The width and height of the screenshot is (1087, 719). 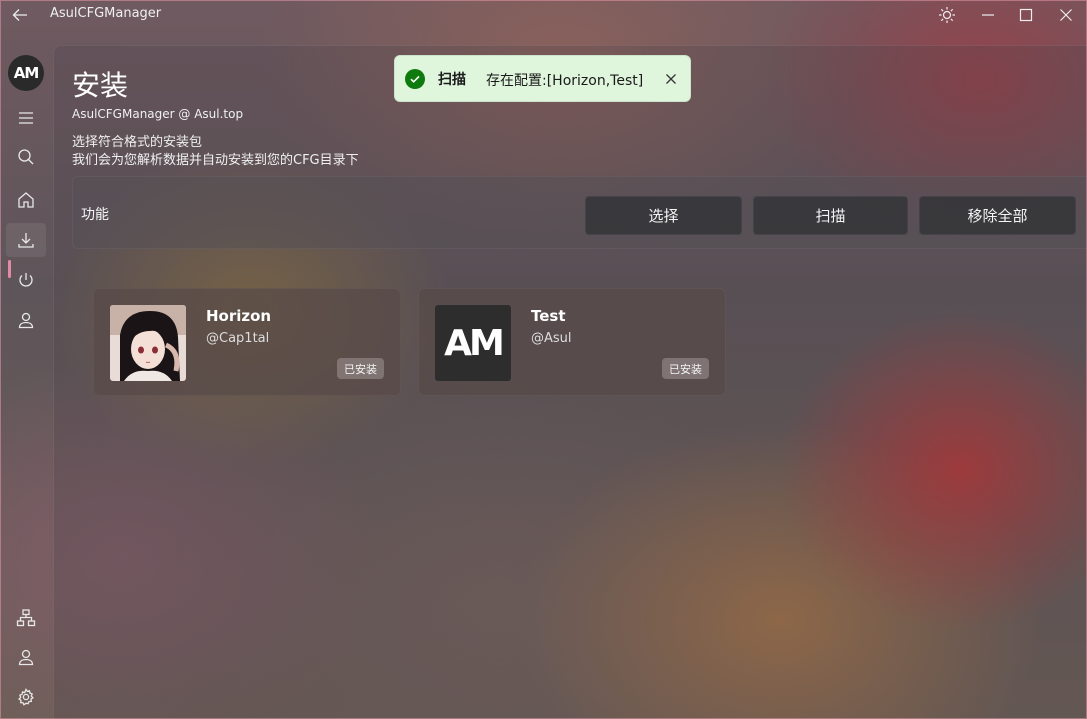 I want to click on nav-home, so click(x=26, y=200).